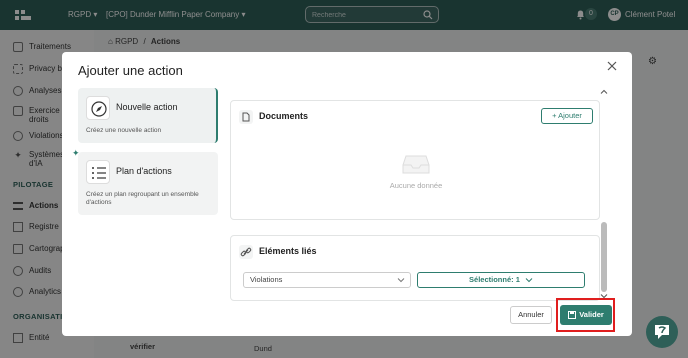  I want to click on scrollbar-thumb, so click(604, 257).